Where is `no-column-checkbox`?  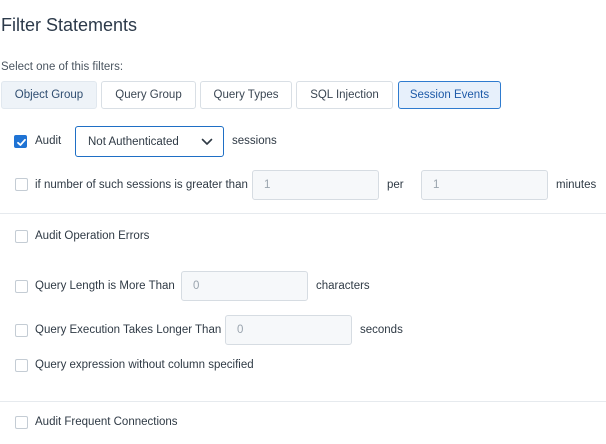
no-column-checkbox is located at coordinates (21, 365).